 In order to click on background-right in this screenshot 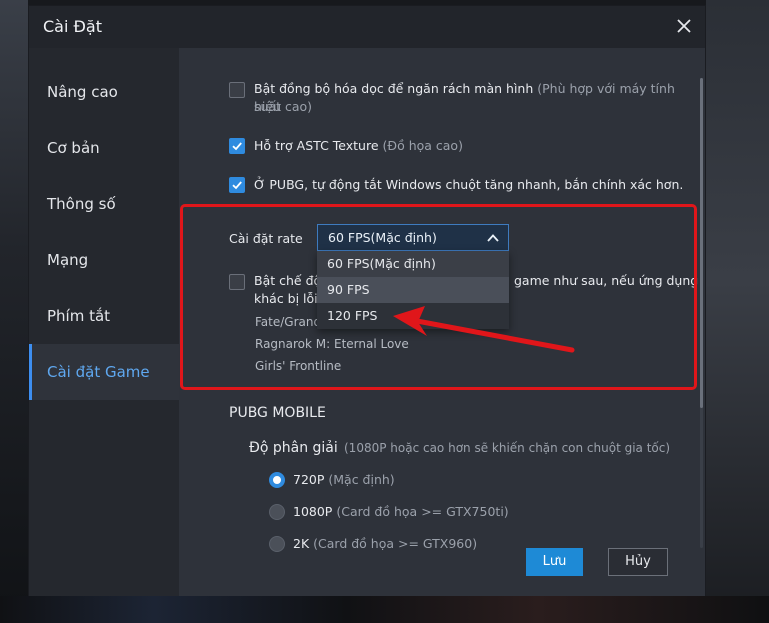, I will do `click(737, 311)`.